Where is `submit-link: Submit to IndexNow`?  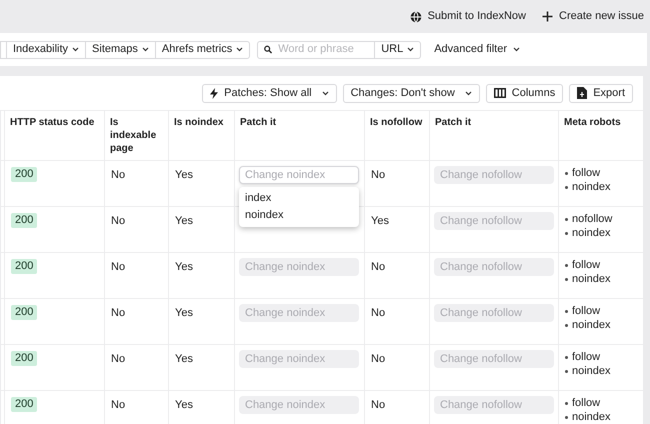
submit-link: Submit to IndexNow is located at coordinates (468, 16).